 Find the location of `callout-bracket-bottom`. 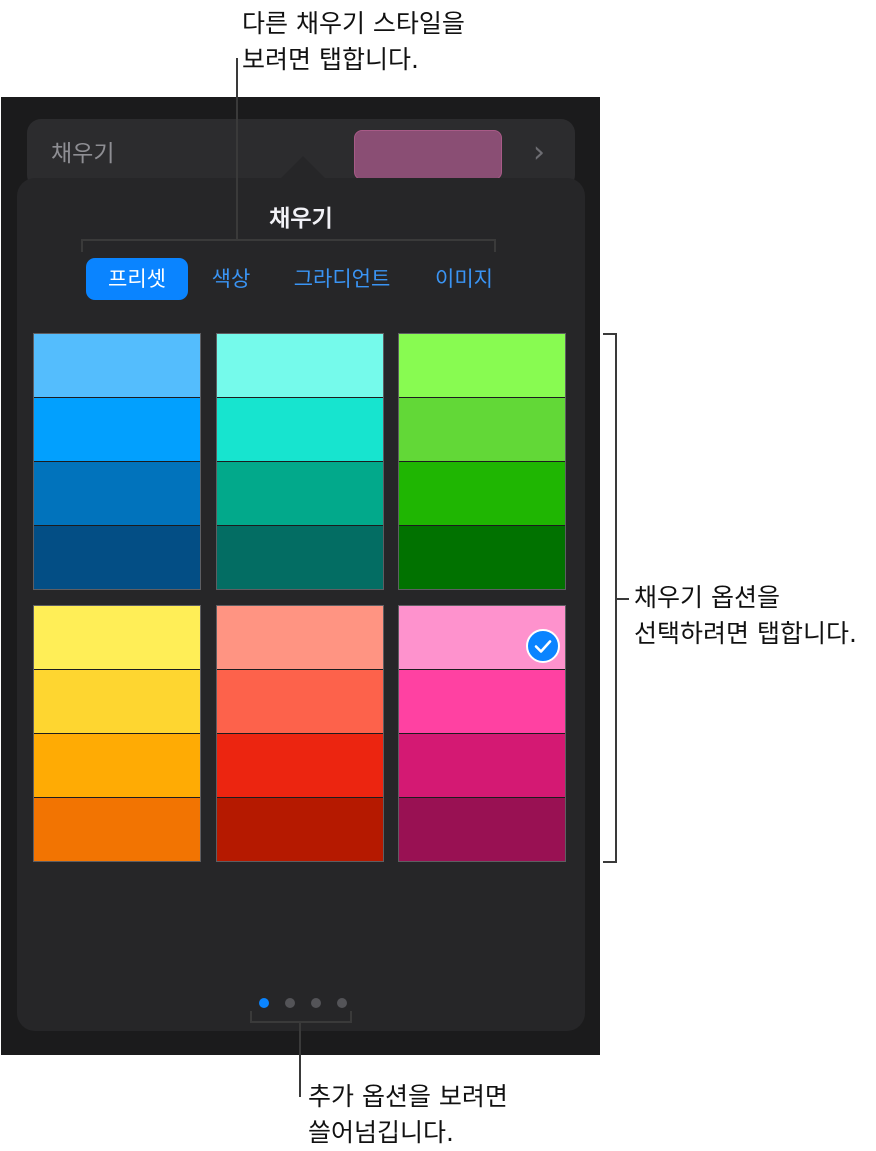

callout-bracket-bottom is located at coordinates (301, 1022).